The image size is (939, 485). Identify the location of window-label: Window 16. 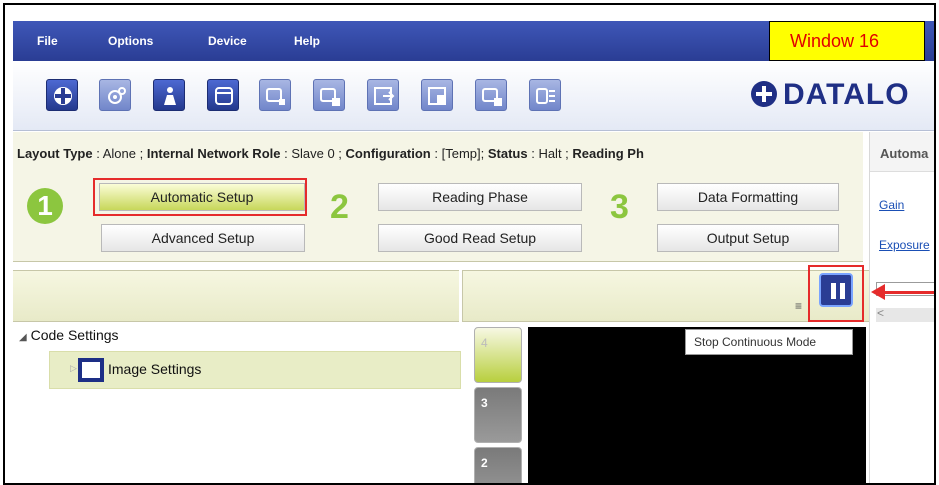
(847, 41).